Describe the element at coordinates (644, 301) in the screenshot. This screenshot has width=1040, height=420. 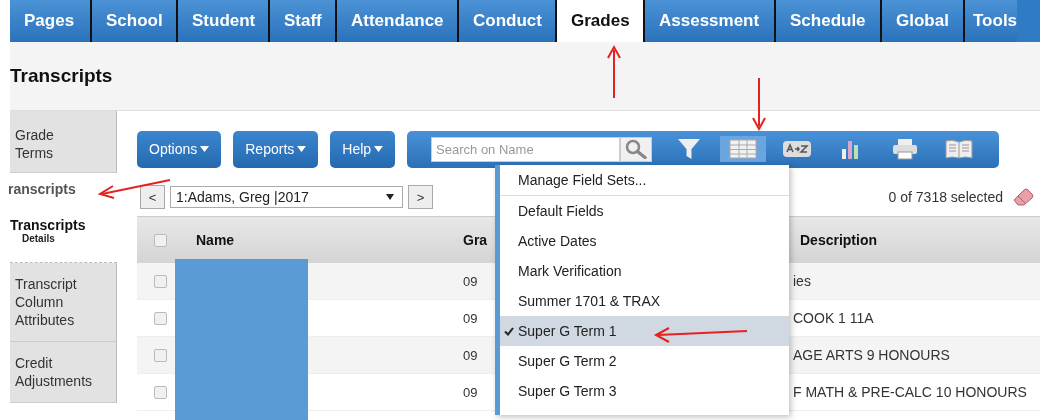
I see `menu-item: Summer 1701 & TRAX` at that location.